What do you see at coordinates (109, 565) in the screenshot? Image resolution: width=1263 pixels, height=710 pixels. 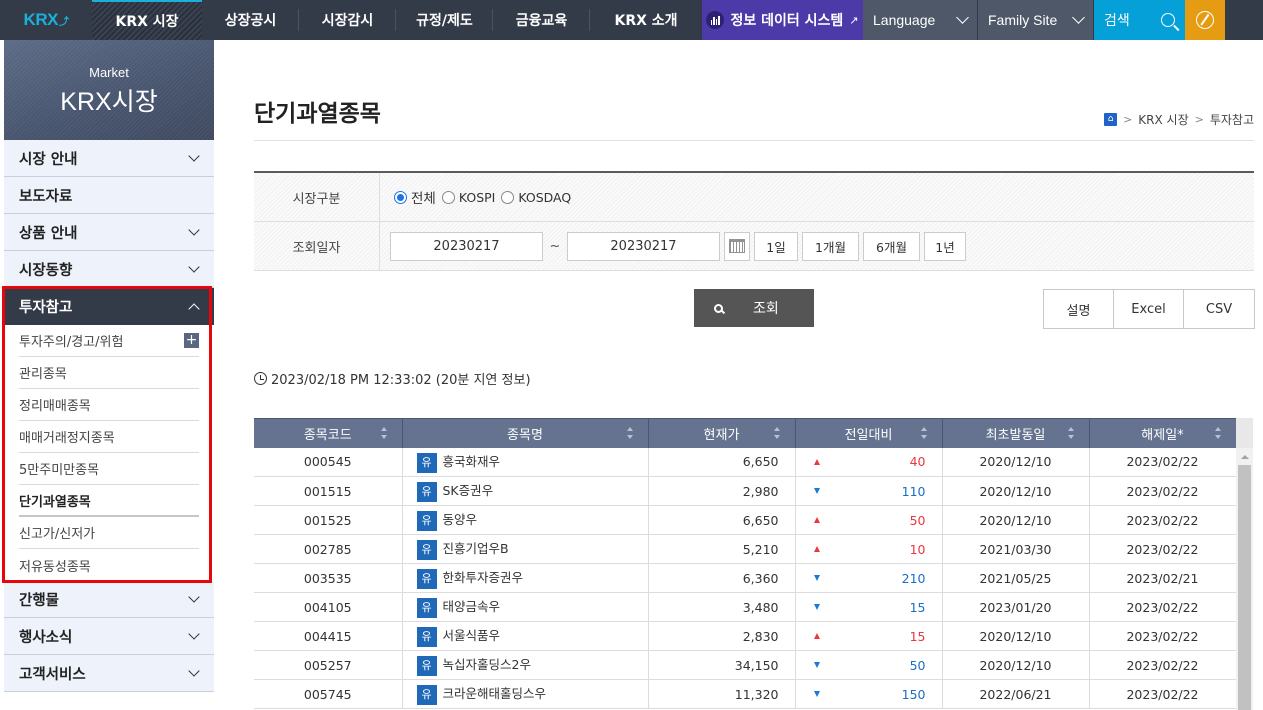 I see `submenu-item-low-liquidity: 저유동성종목` at bounding box center [109, 565].